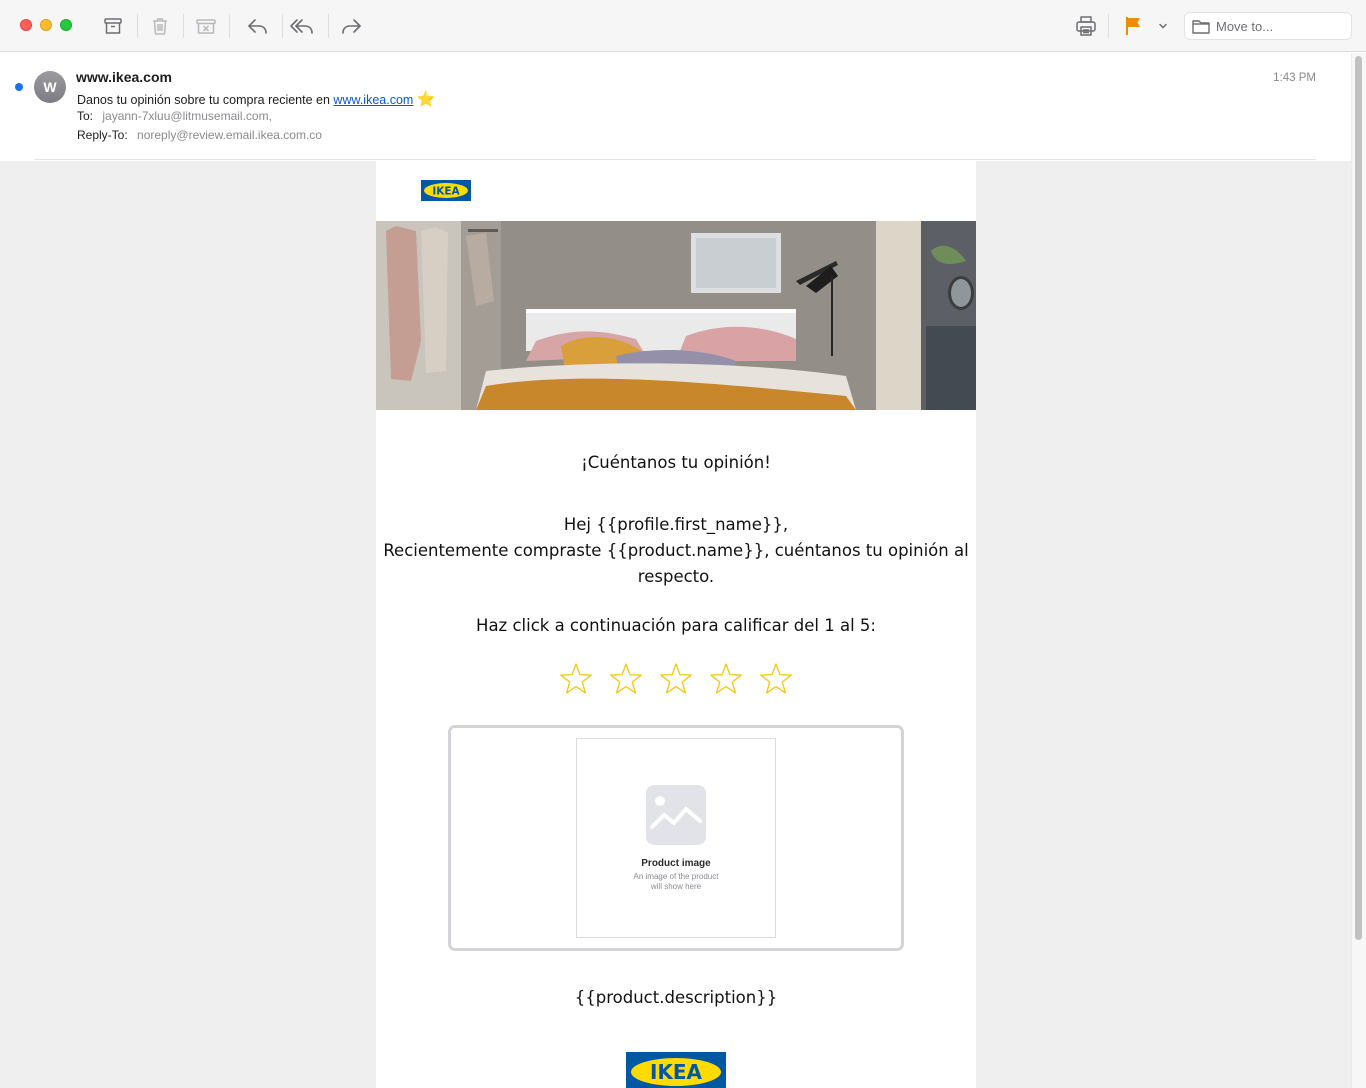 This screenshot has width=1366, height=1088. Describe the element at coordinates (676, 886) in the screenshot. I see `product-image-subtitle-line2: will show here` at that location.